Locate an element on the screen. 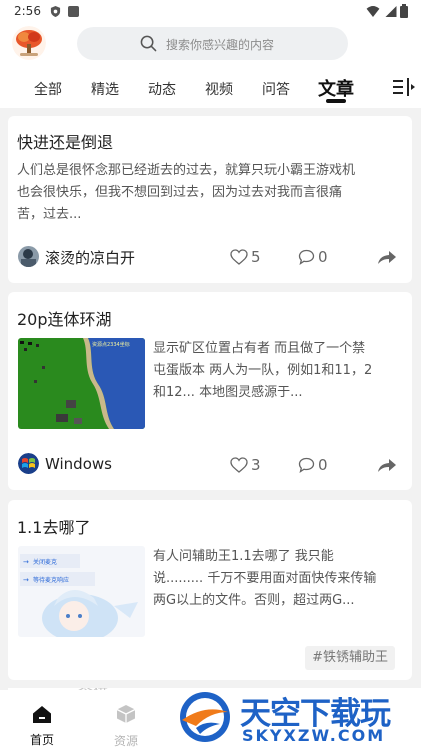  author-name: Windows is located at coordinates (78, 464).